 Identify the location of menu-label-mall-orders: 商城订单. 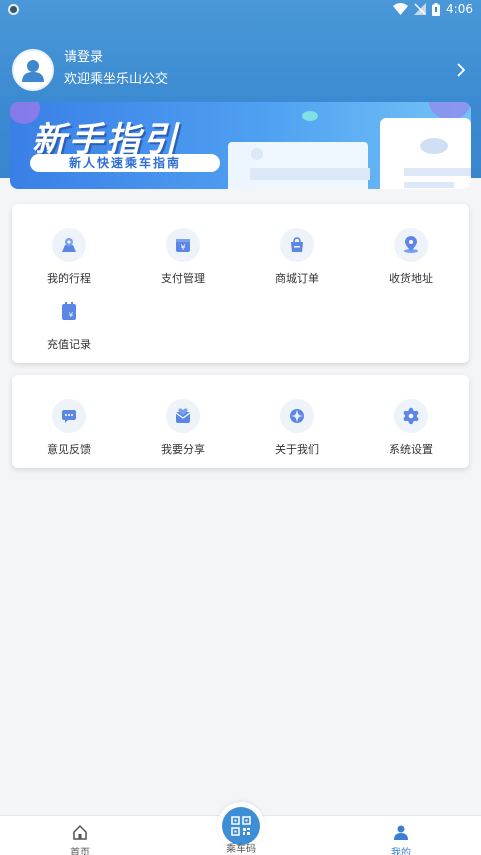
(297, 278).